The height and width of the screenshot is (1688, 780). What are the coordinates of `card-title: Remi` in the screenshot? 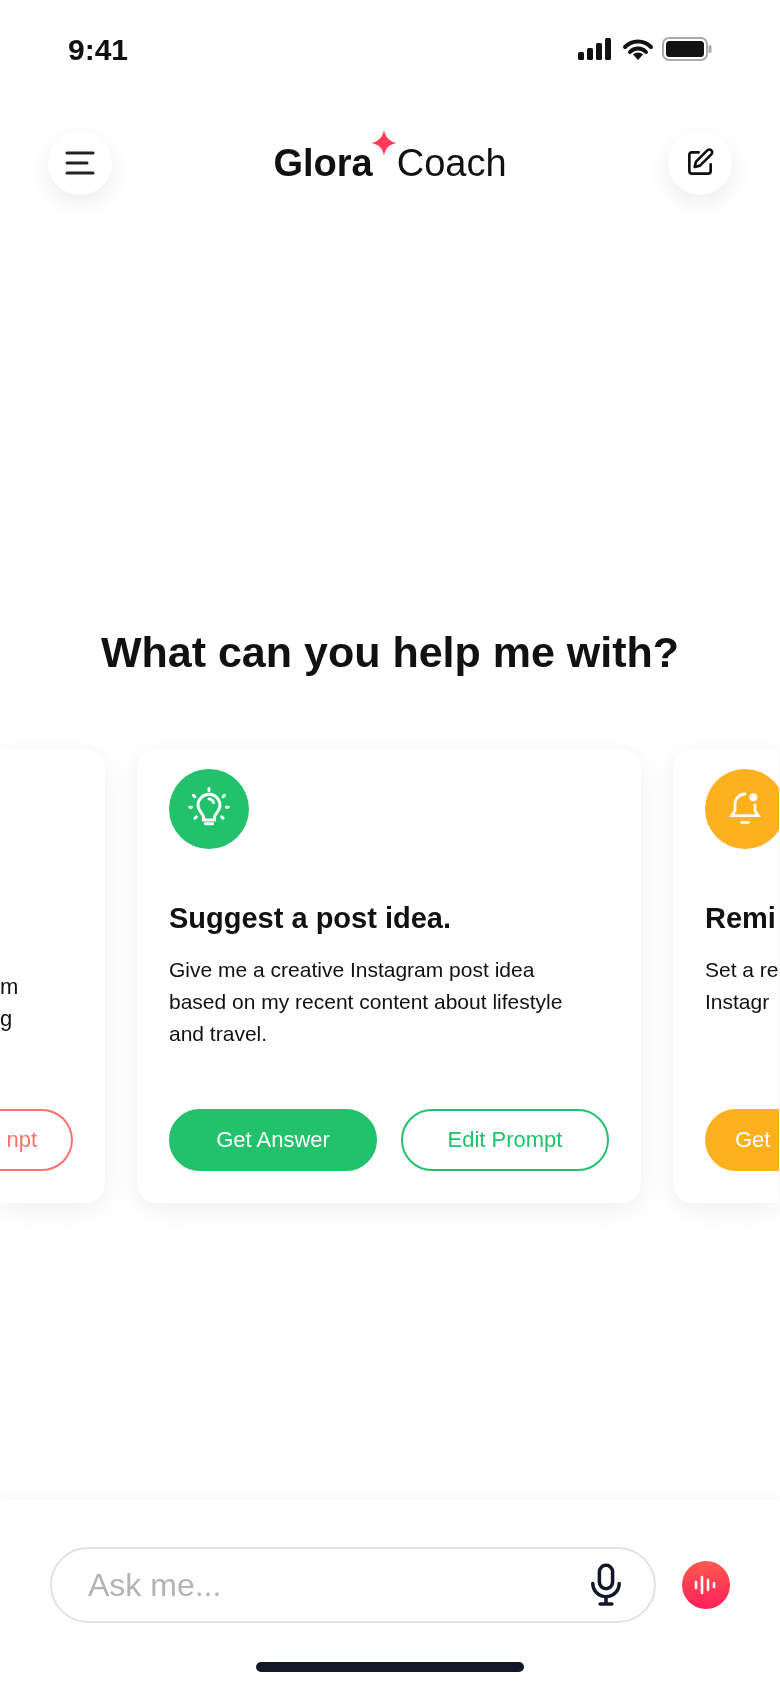 It's located at (741, 918).